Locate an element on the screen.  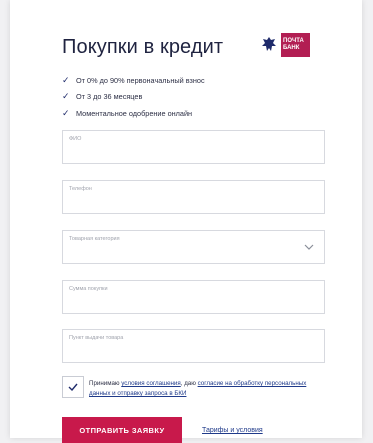
consent-prefix: Принимаю is located at coordinates (105, 383).